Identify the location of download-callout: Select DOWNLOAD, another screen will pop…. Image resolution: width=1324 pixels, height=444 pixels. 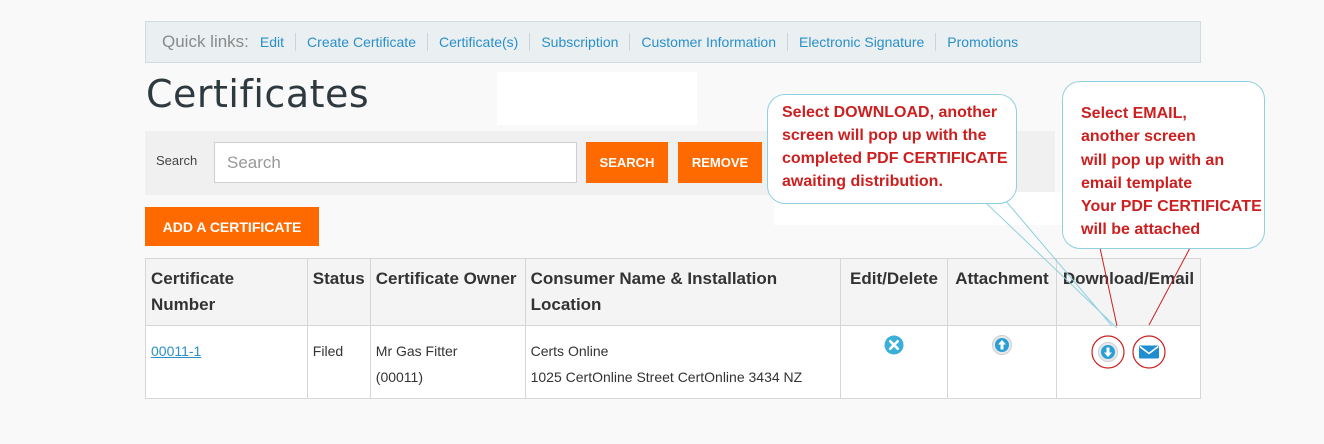
(892, 149).